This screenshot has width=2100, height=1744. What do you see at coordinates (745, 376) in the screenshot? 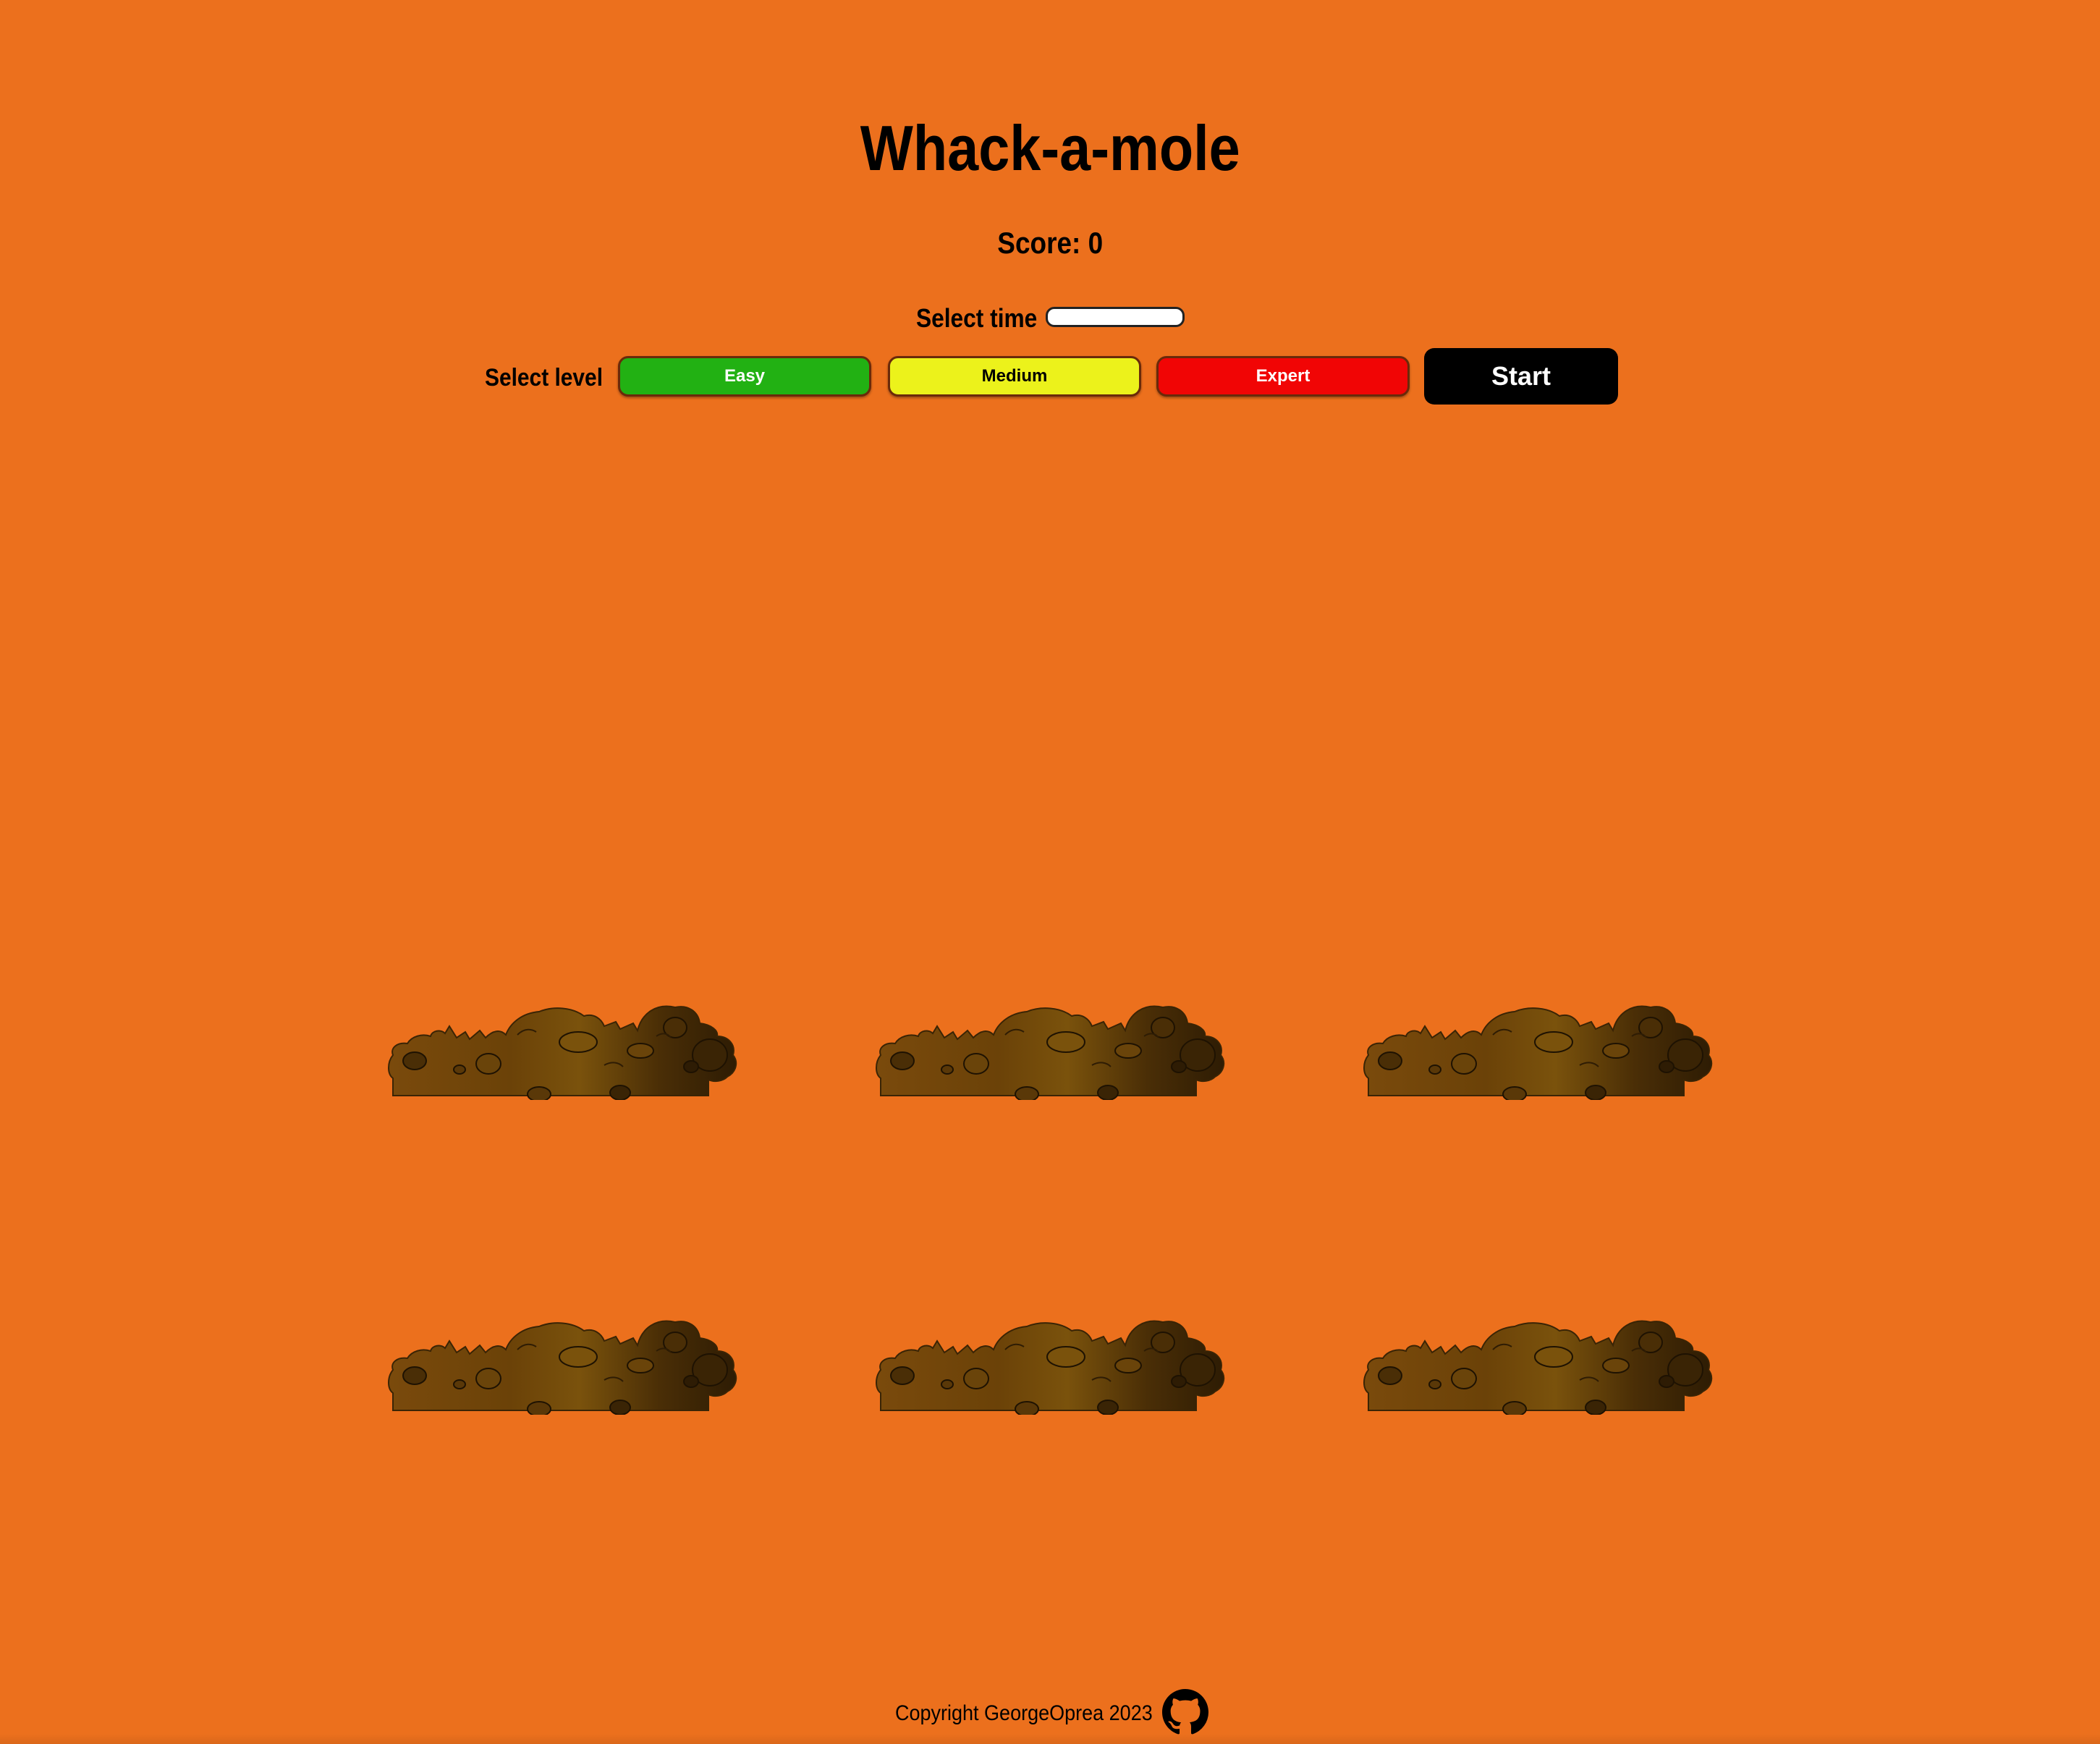
I see `easy-level-button: Easy` at bounding box center [745, 376].